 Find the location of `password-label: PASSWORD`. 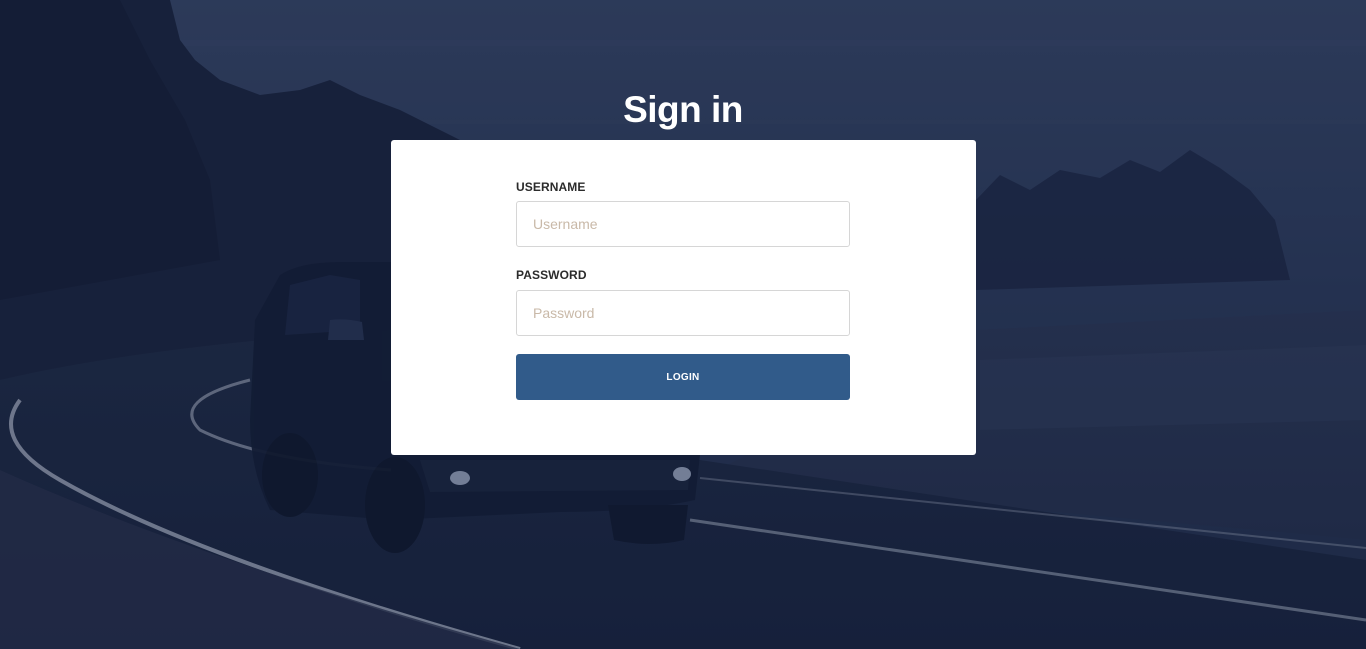

password-label: PASSWORD is located at coordinates (551, 275).